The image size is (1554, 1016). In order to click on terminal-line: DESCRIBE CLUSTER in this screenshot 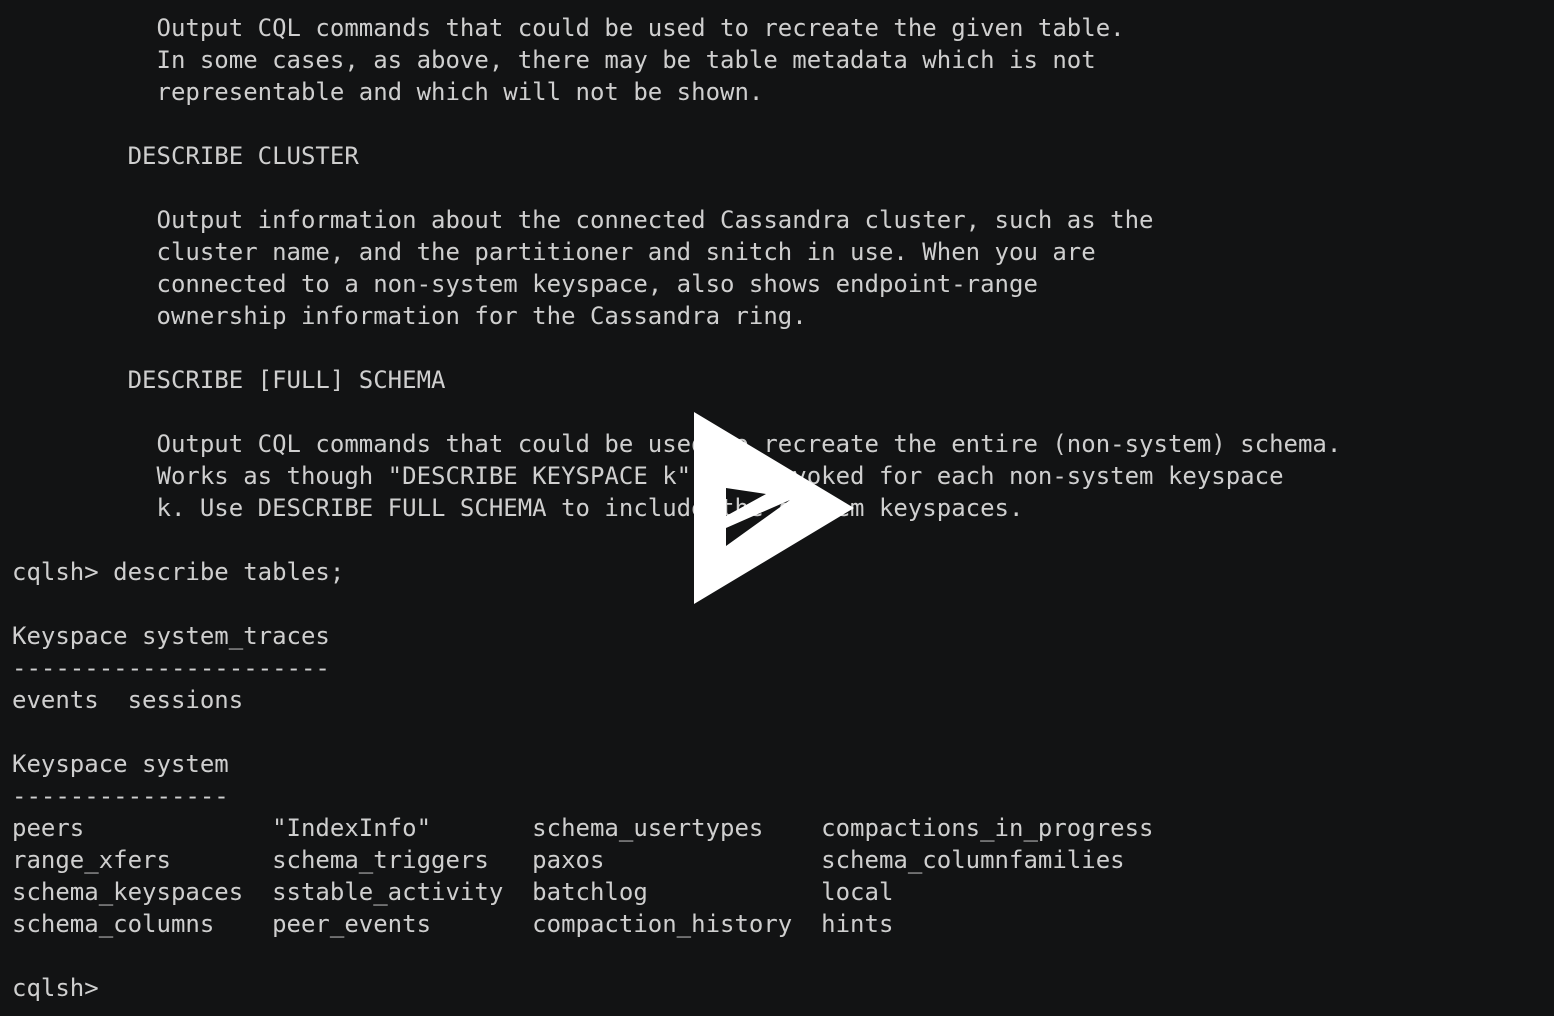, I will do `click(185, 156)`.